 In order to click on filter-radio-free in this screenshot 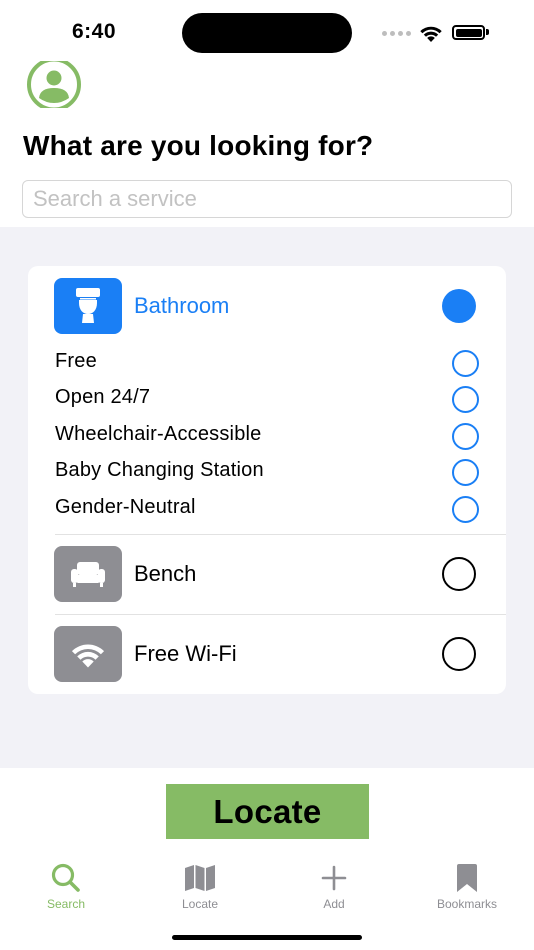, I will do `click(465, 363)`.